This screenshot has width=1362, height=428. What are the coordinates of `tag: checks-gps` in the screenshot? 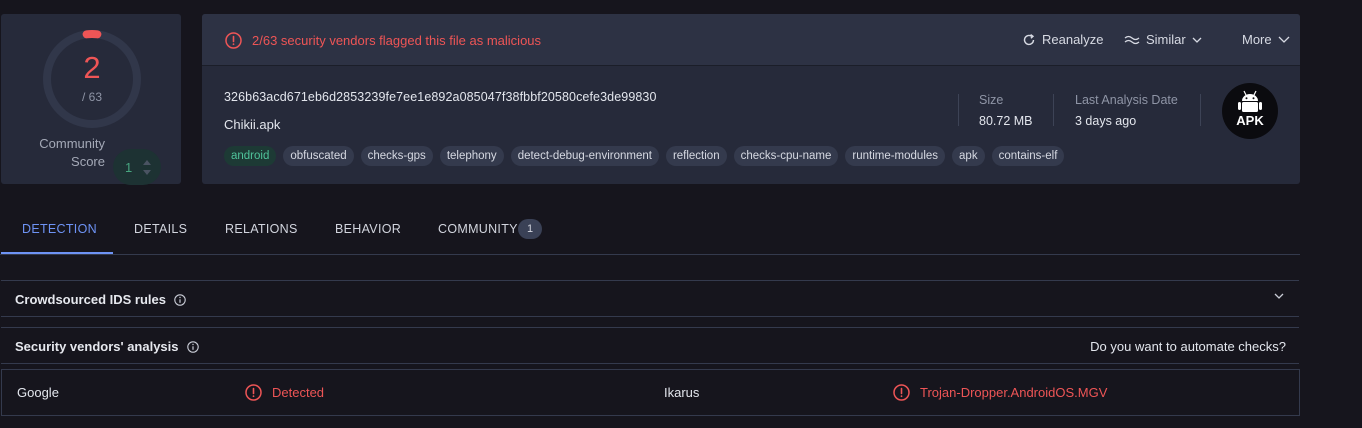 It's located at (396, 156).